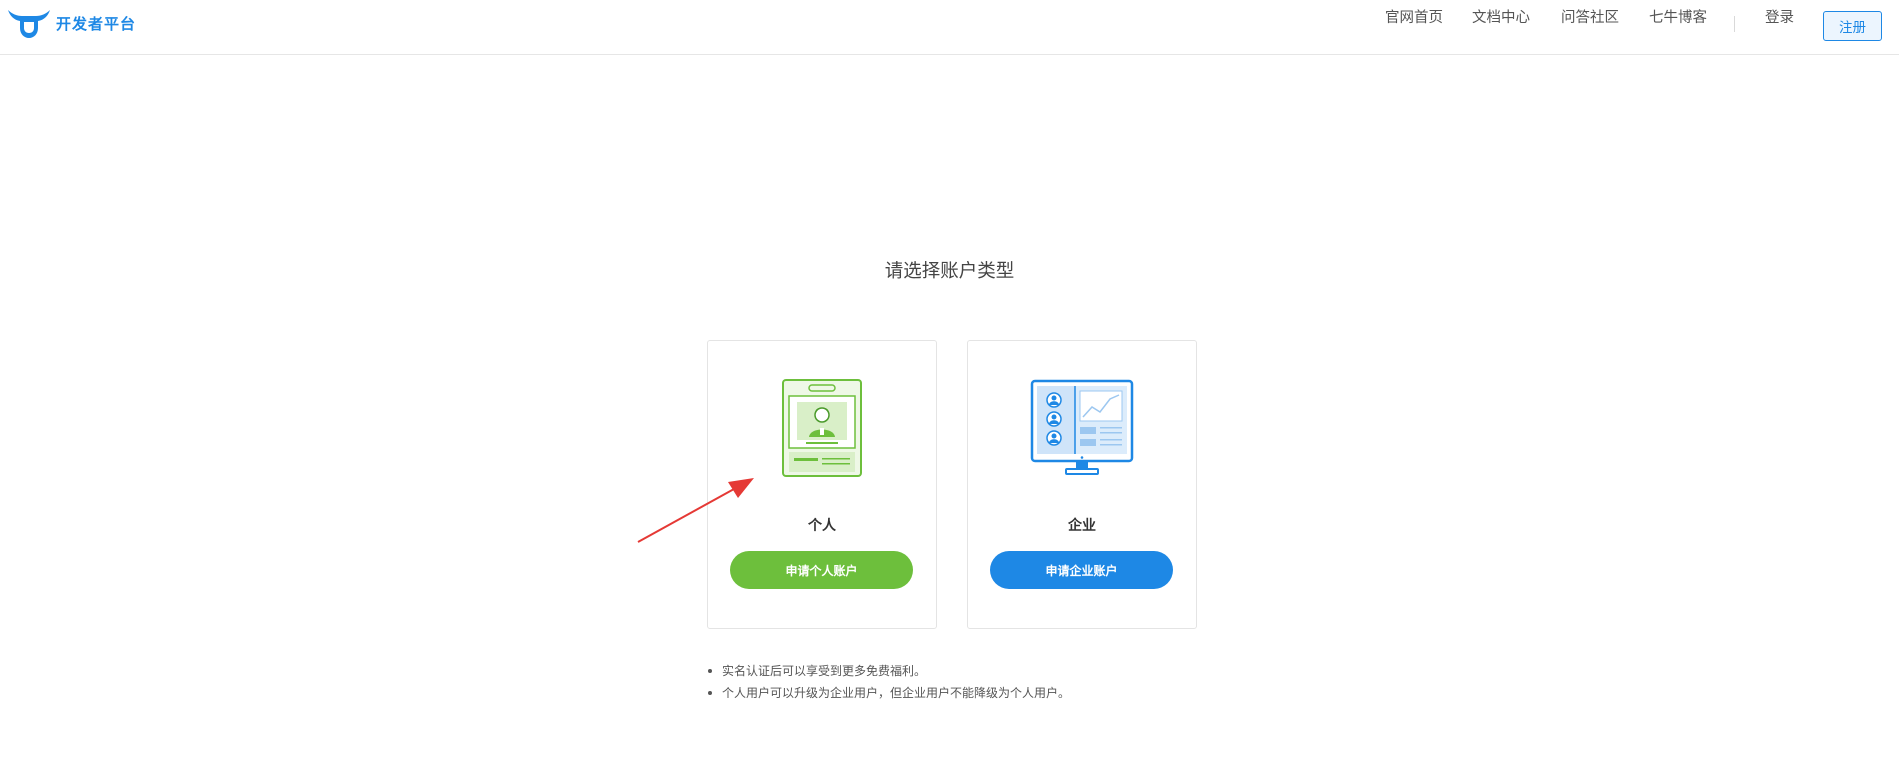  I want to click on monitor-icon, so click(1082, 429).